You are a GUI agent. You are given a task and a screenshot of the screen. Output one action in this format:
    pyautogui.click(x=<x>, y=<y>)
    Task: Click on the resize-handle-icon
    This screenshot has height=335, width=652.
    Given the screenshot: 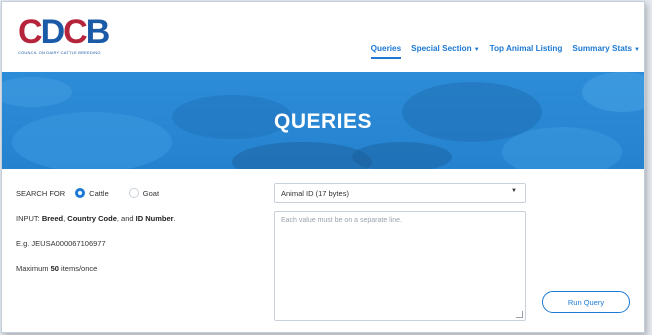 What is the action you would take?
    pyautogui.click(x=519, y=314)
    